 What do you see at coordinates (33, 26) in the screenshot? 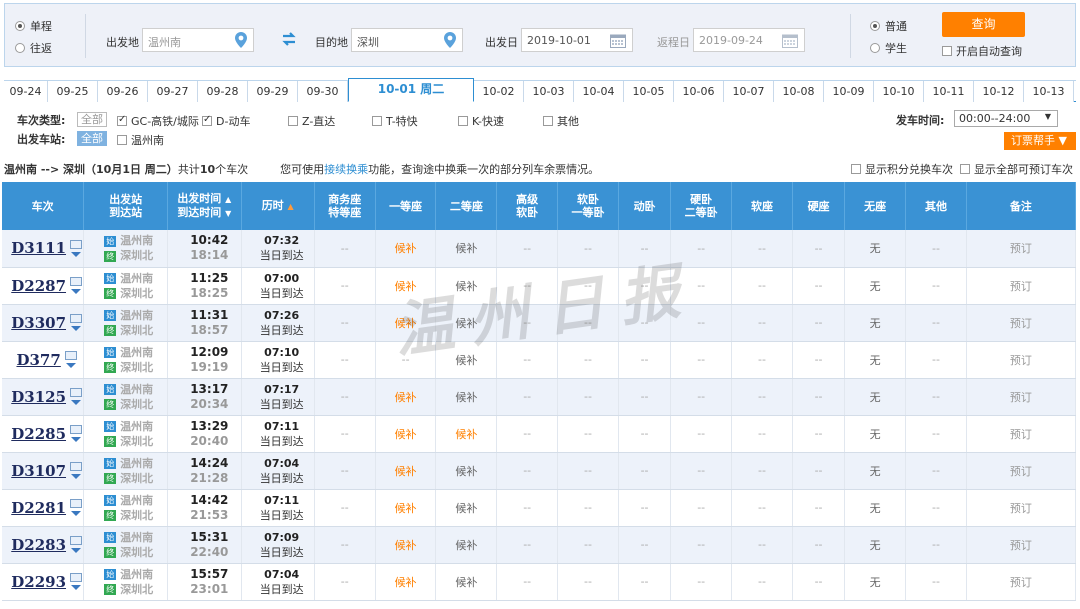
I see `one-way-radio: 单程` at bounding box center [33, 26].